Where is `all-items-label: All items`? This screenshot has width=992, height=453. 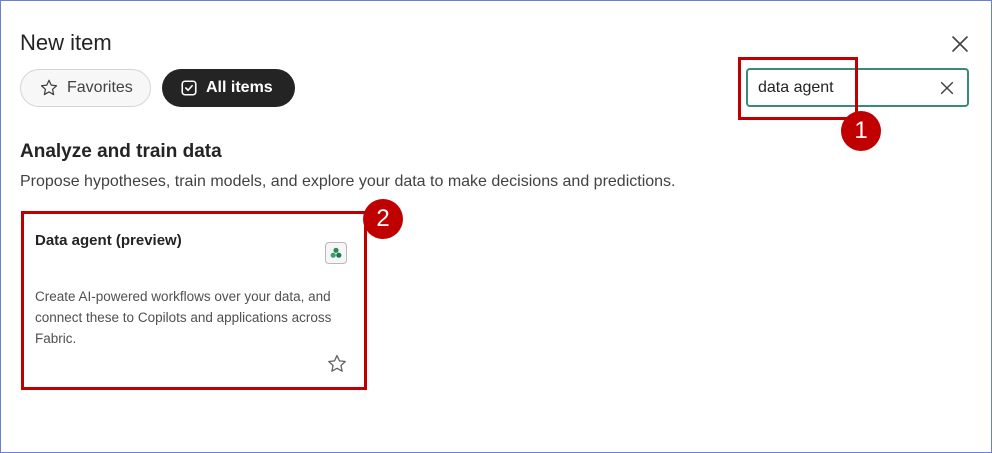 all-items-label: All items is located at coordinates (239, 87).